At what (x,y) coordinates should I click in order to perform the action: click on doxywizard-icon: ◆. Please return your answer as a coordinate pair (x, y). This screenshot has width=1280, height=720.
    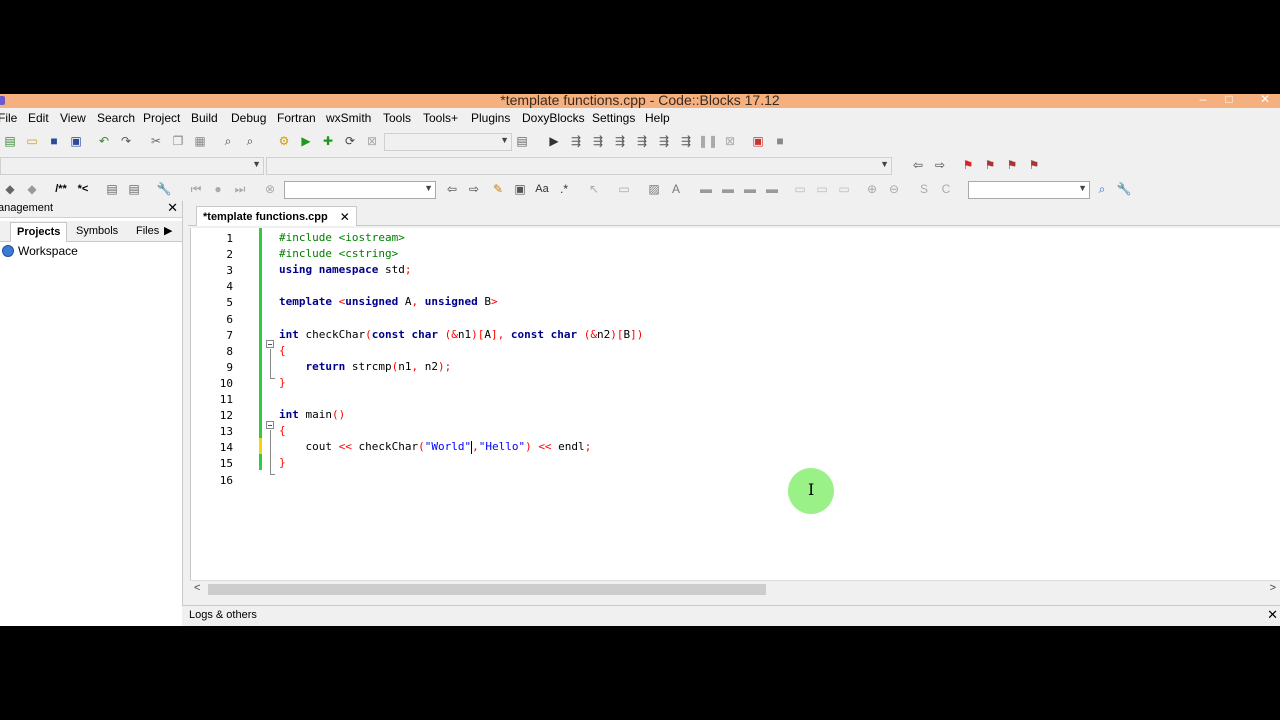
    Looking at the image, I should click on (10, 189).